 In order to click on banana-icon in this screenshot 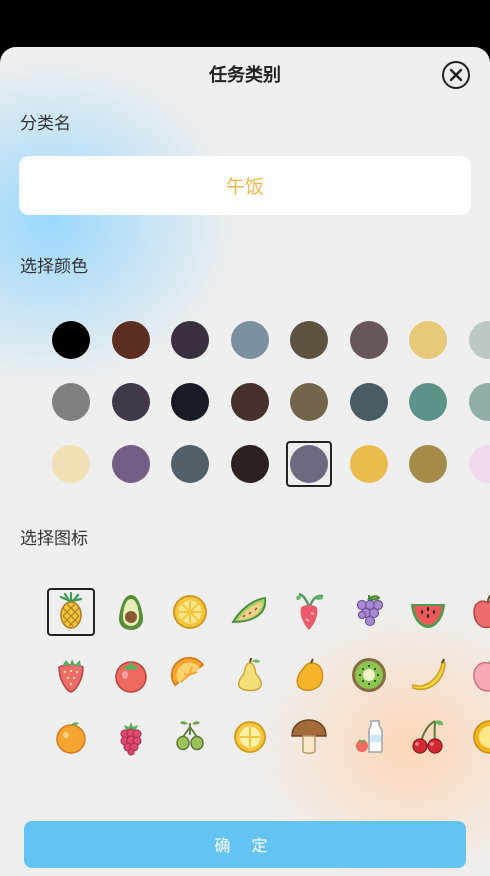, I will do `click(428, 675)`.